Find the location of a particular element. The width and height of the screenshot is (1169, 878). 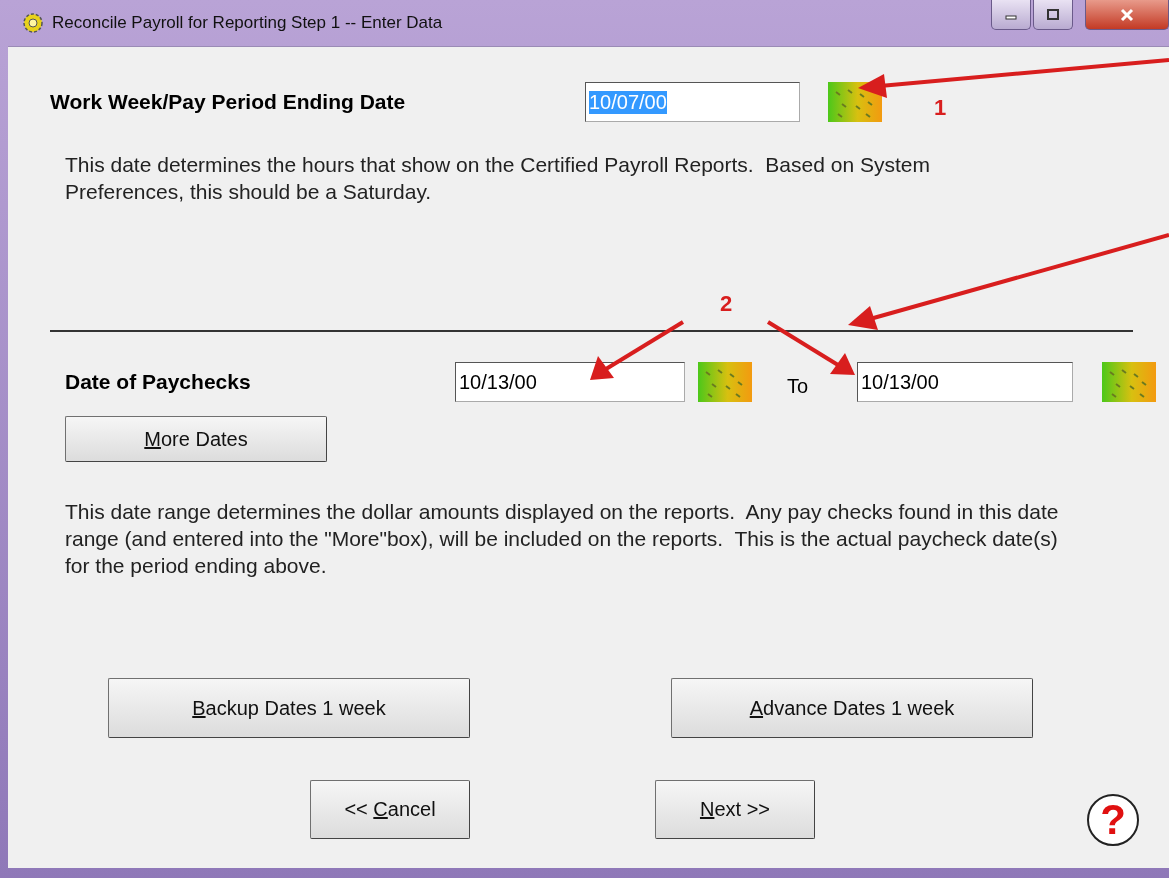

close-icon is located at coordinates (1127, 14).